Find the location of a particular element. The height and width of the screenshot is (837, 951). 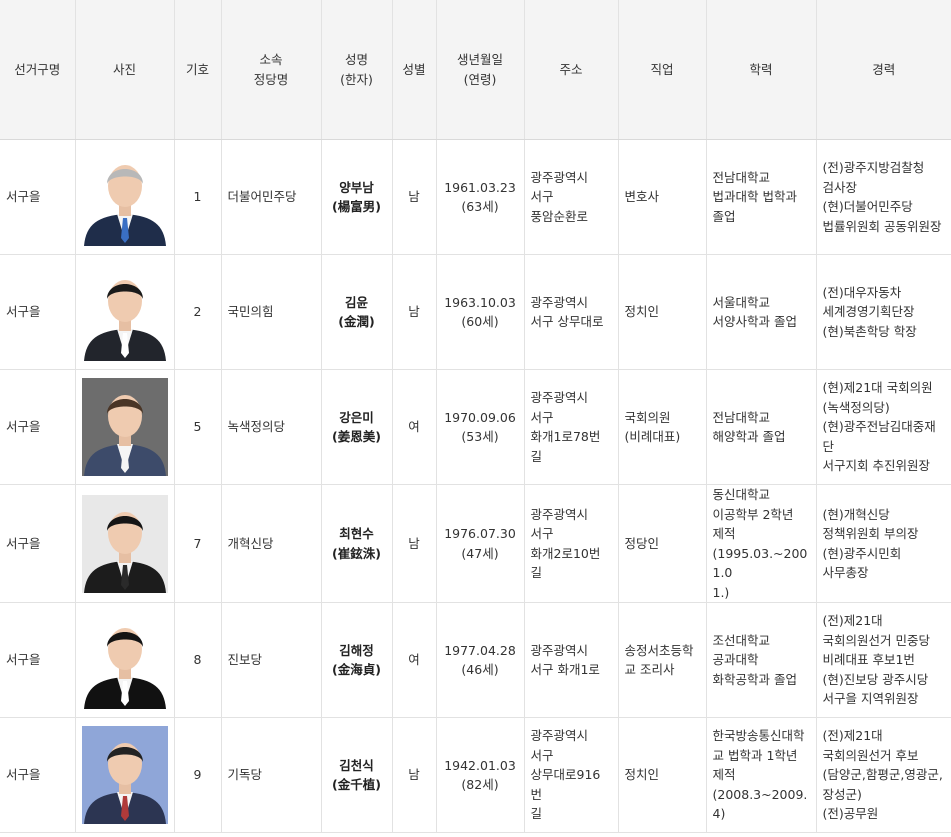

birth-cell: 1942.01.03 (82세) is located at coordinates (480, 775).